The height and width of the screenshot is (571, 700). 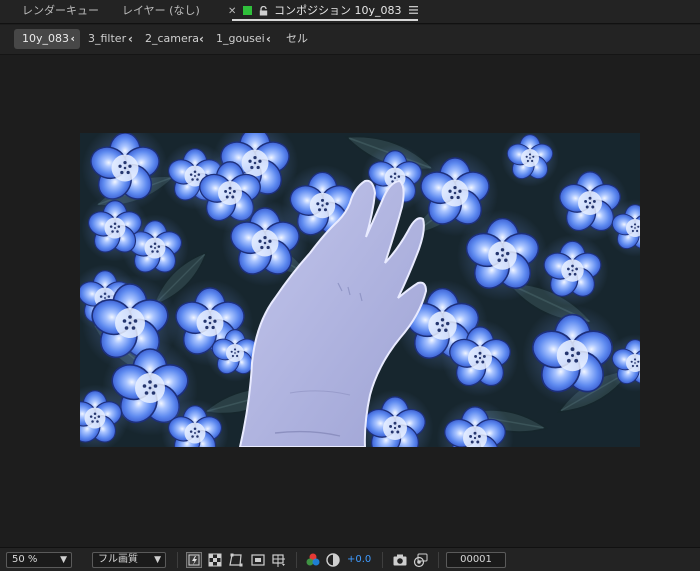 What do you see at coordinates (118, 559) in the screenshot?
I see `resolution-value: フル画質` at bounding box center [118, 559].